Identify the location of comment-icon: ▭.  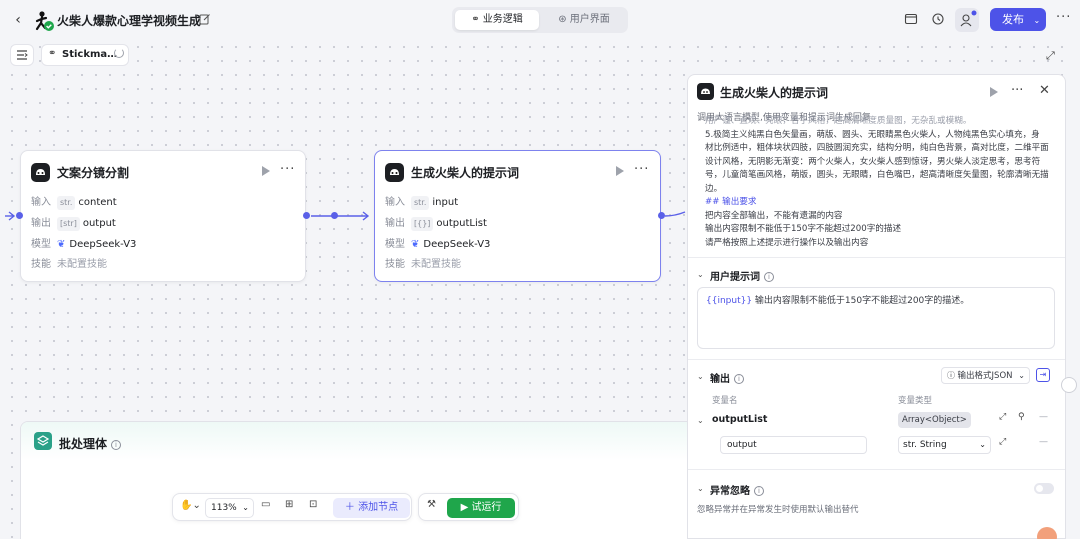
(265, 504).